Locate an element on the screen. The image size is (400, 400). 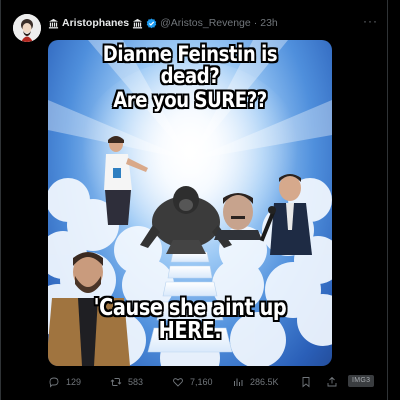
share-button is located at coordinates (335, 382).